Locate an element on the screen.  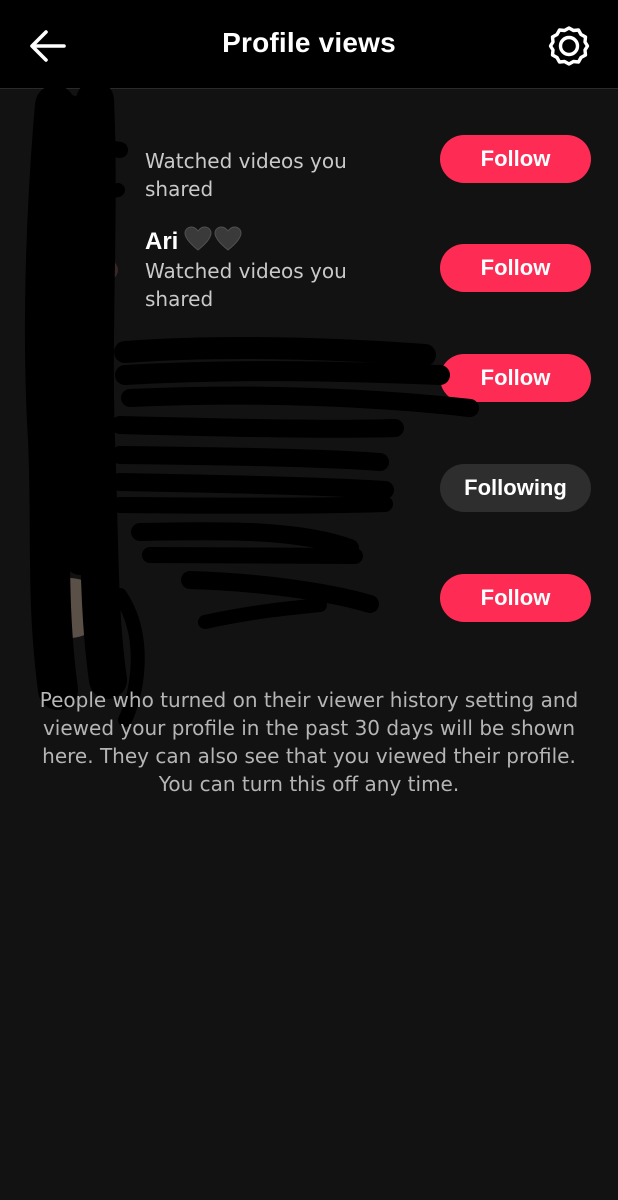
viewer-username: Ari is located at coordinates (162, 241).